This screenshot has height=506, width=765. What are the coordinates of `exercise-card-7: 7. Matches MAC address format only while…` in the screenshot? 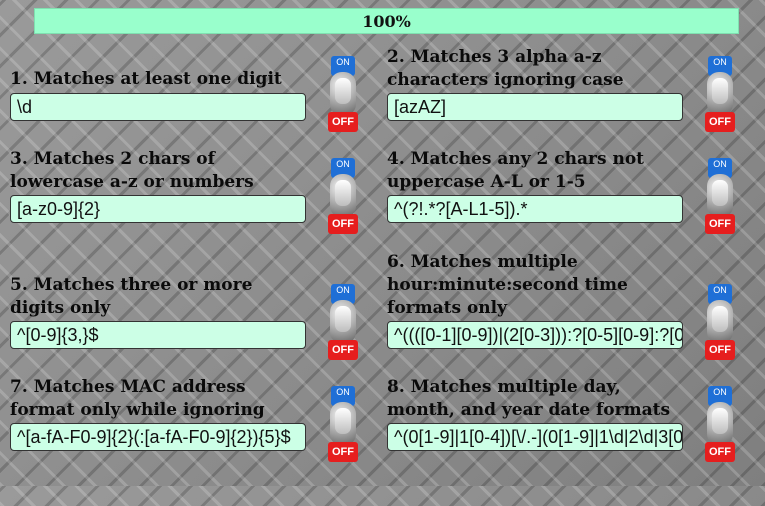 It's located at (197, 441).